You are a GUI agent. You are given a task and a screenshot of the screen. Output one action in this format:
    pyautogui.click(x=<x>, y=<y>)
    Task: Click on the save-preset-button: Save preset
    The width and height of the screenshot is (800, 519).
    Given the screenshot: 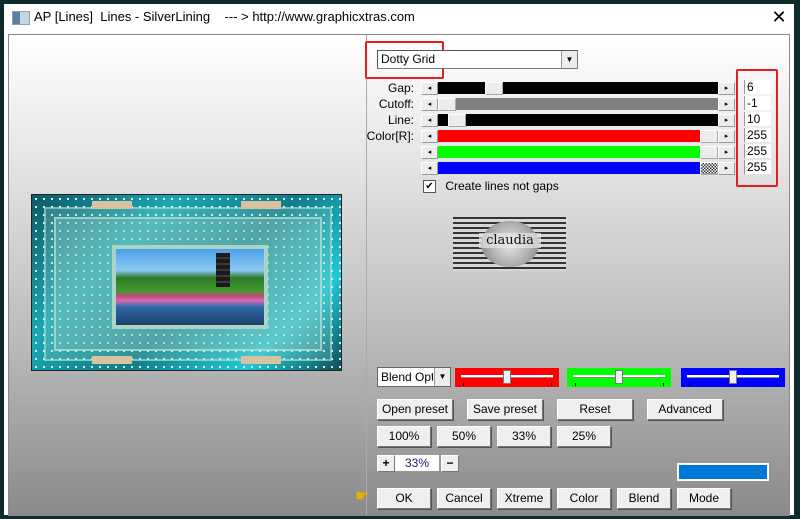 What is the action you would take?
    pyautogui.click(x=505, y=409)
    